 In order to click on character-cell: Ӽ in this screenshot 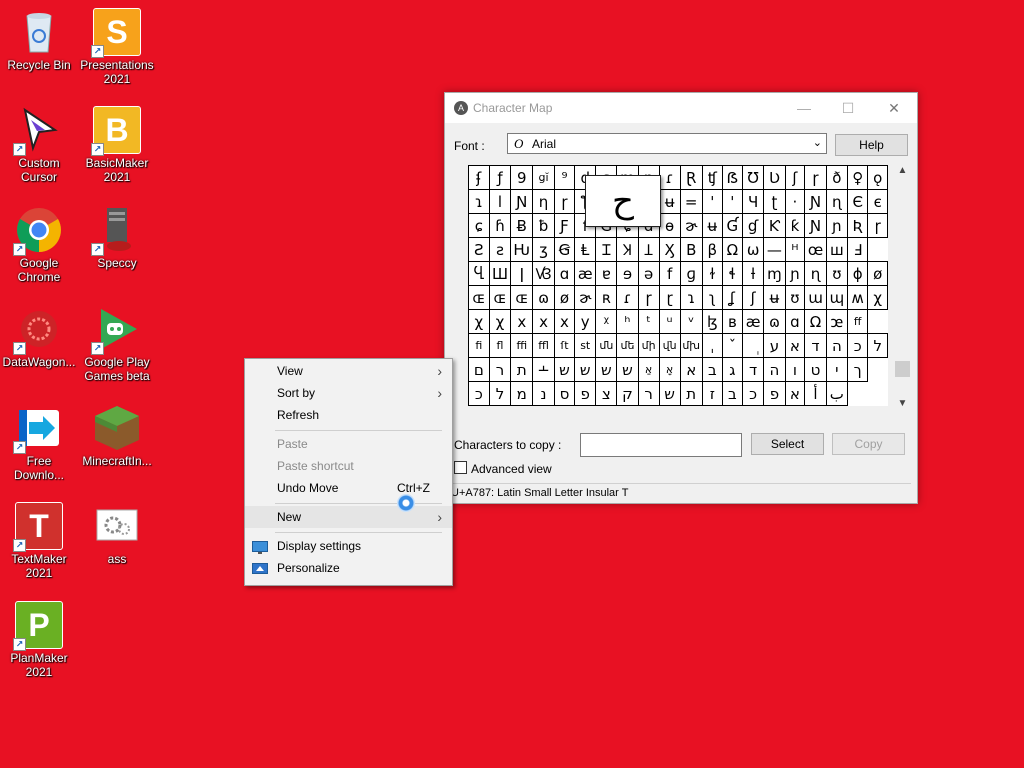, I will do `click(669, 249)`.